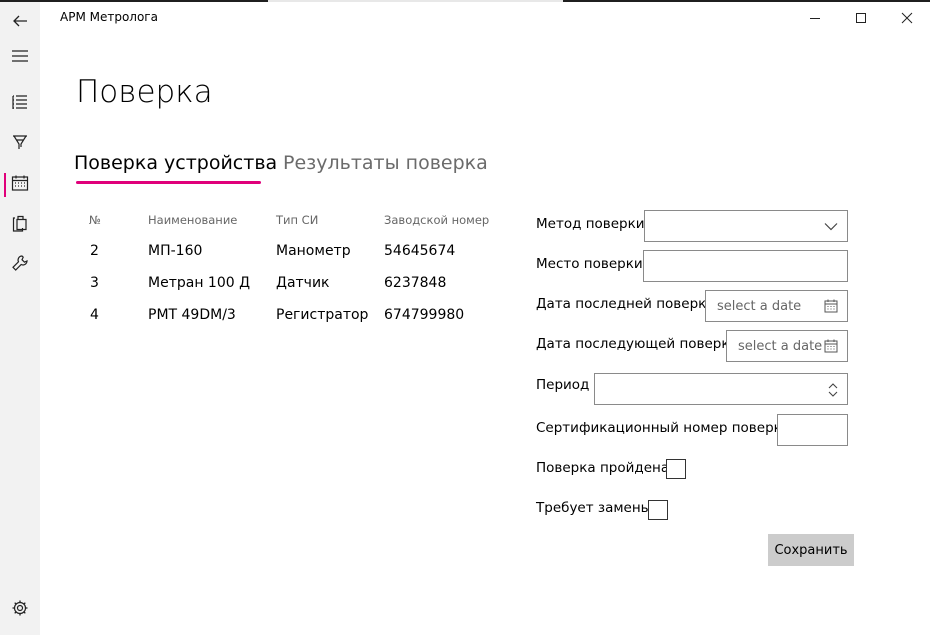 This screenshot has height=635, width=930. What do you see at coordinates (415, 283) in the screenshot?
I see `cell-serial: 6237848` at bounding box center [415, 283].